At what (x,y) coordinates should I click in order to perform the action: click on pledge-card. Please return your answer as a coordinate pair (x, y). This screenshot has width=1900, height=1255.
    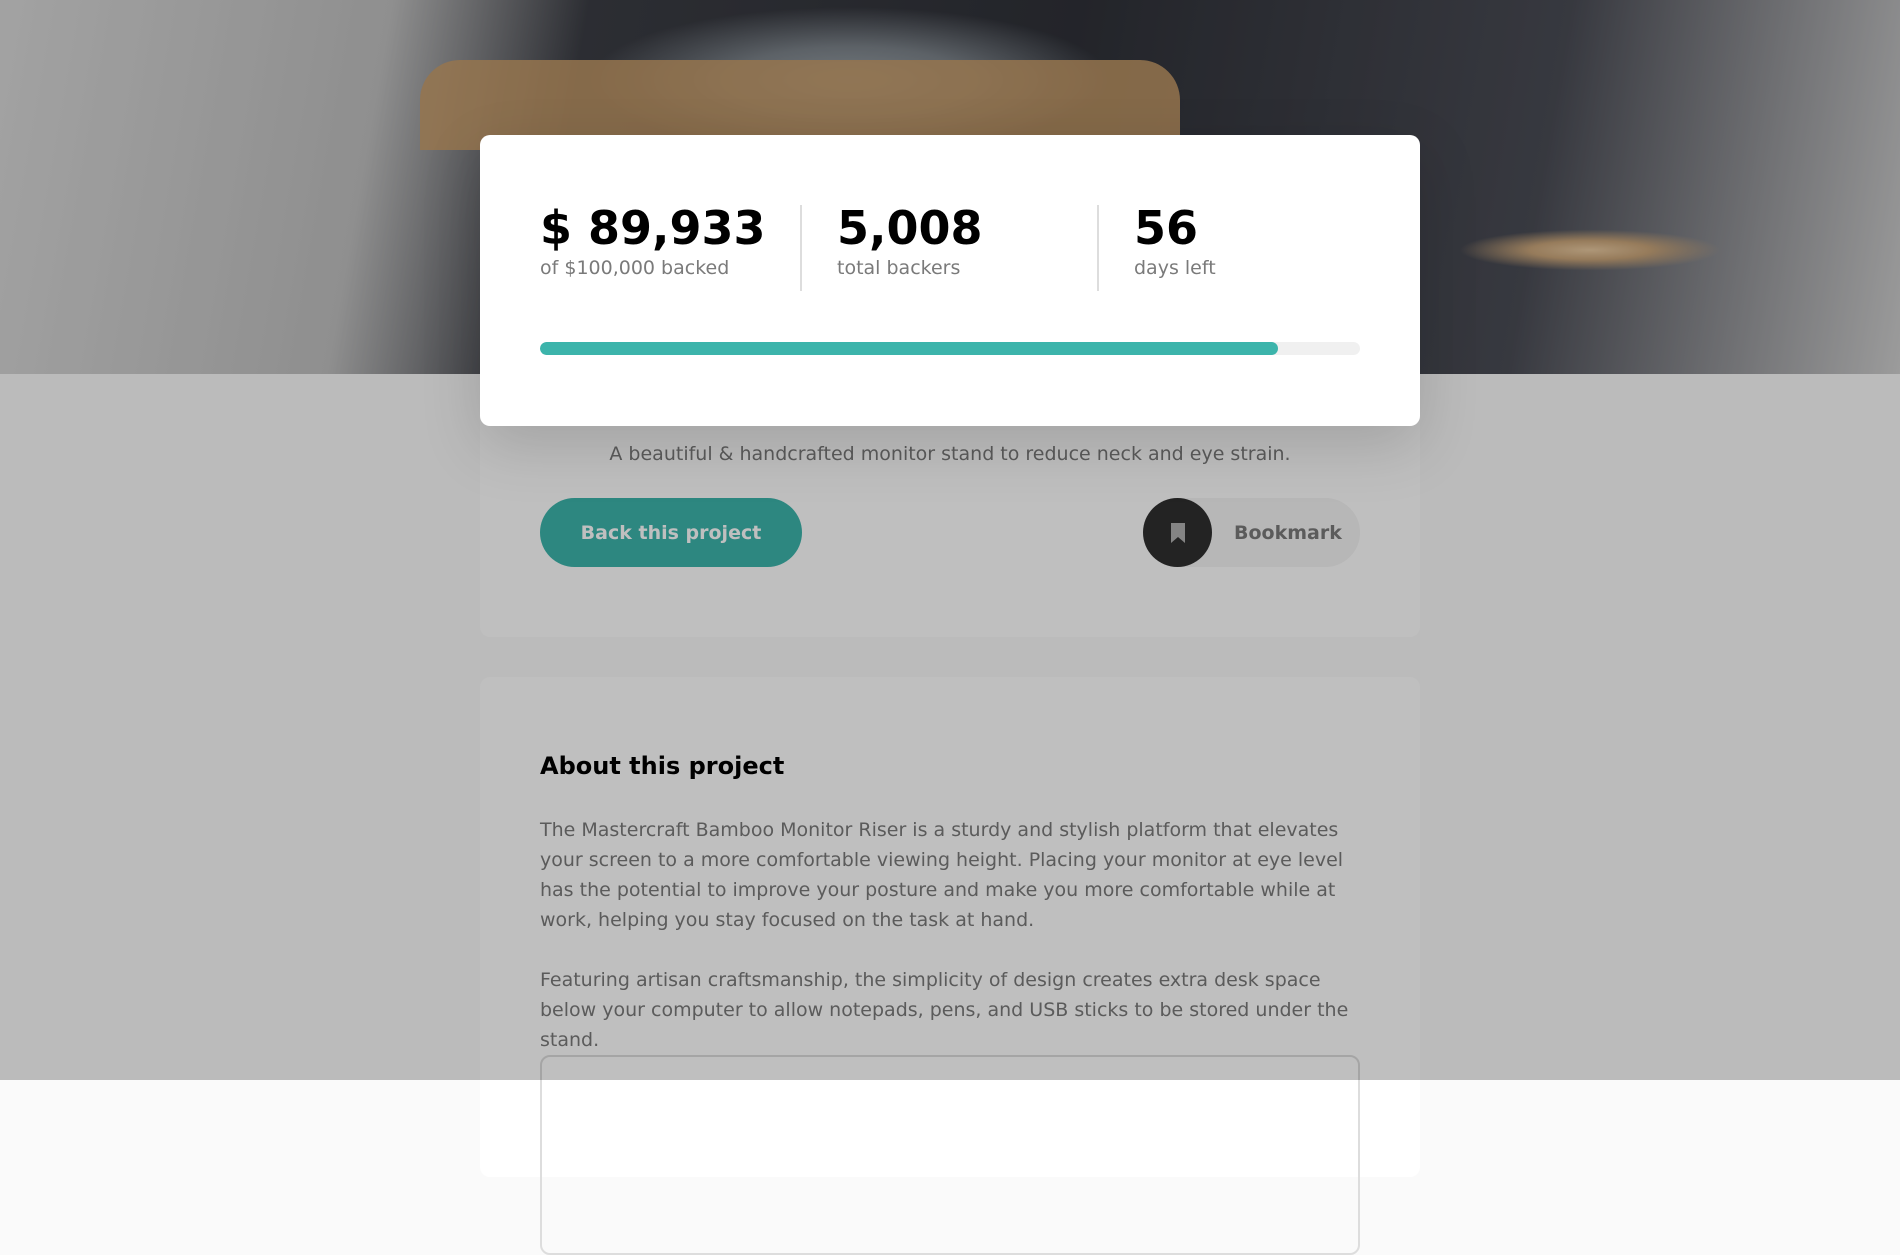
    Looking at the image, I should click on (950, 1155).